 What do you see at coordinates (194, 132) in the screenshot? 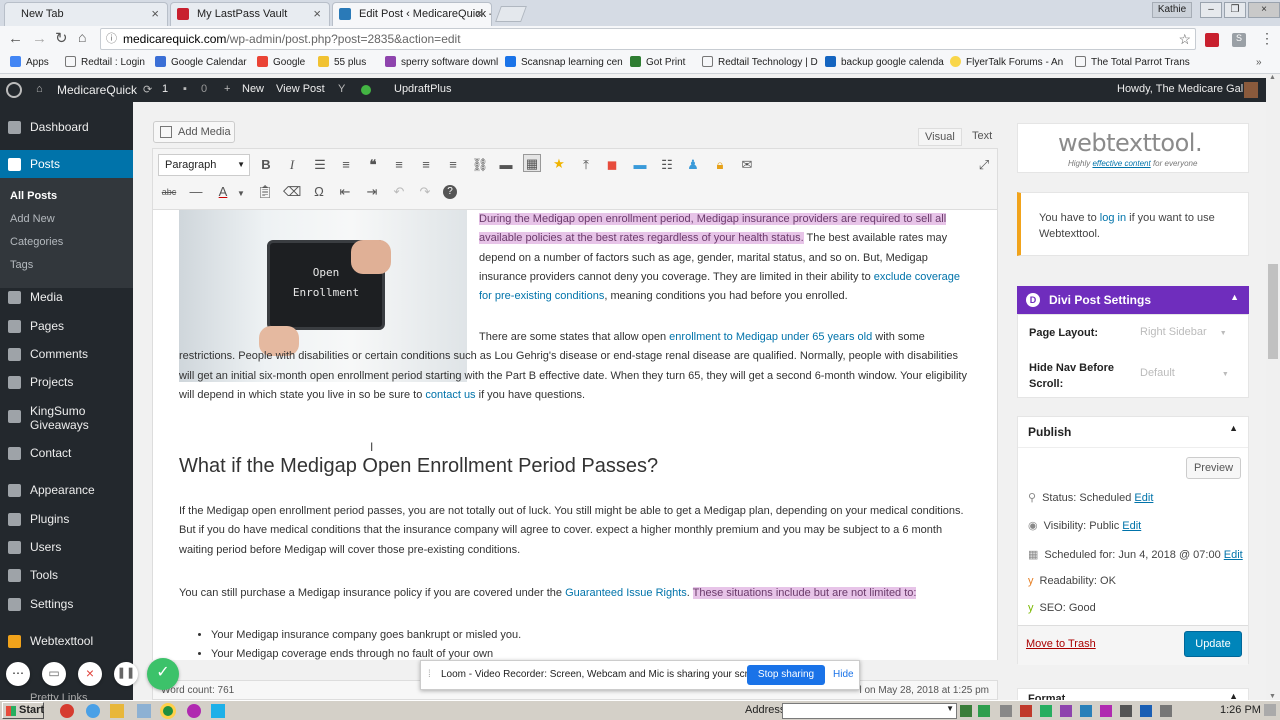
I see `add-media-button: Add Media` at bounding box center [194, 132].